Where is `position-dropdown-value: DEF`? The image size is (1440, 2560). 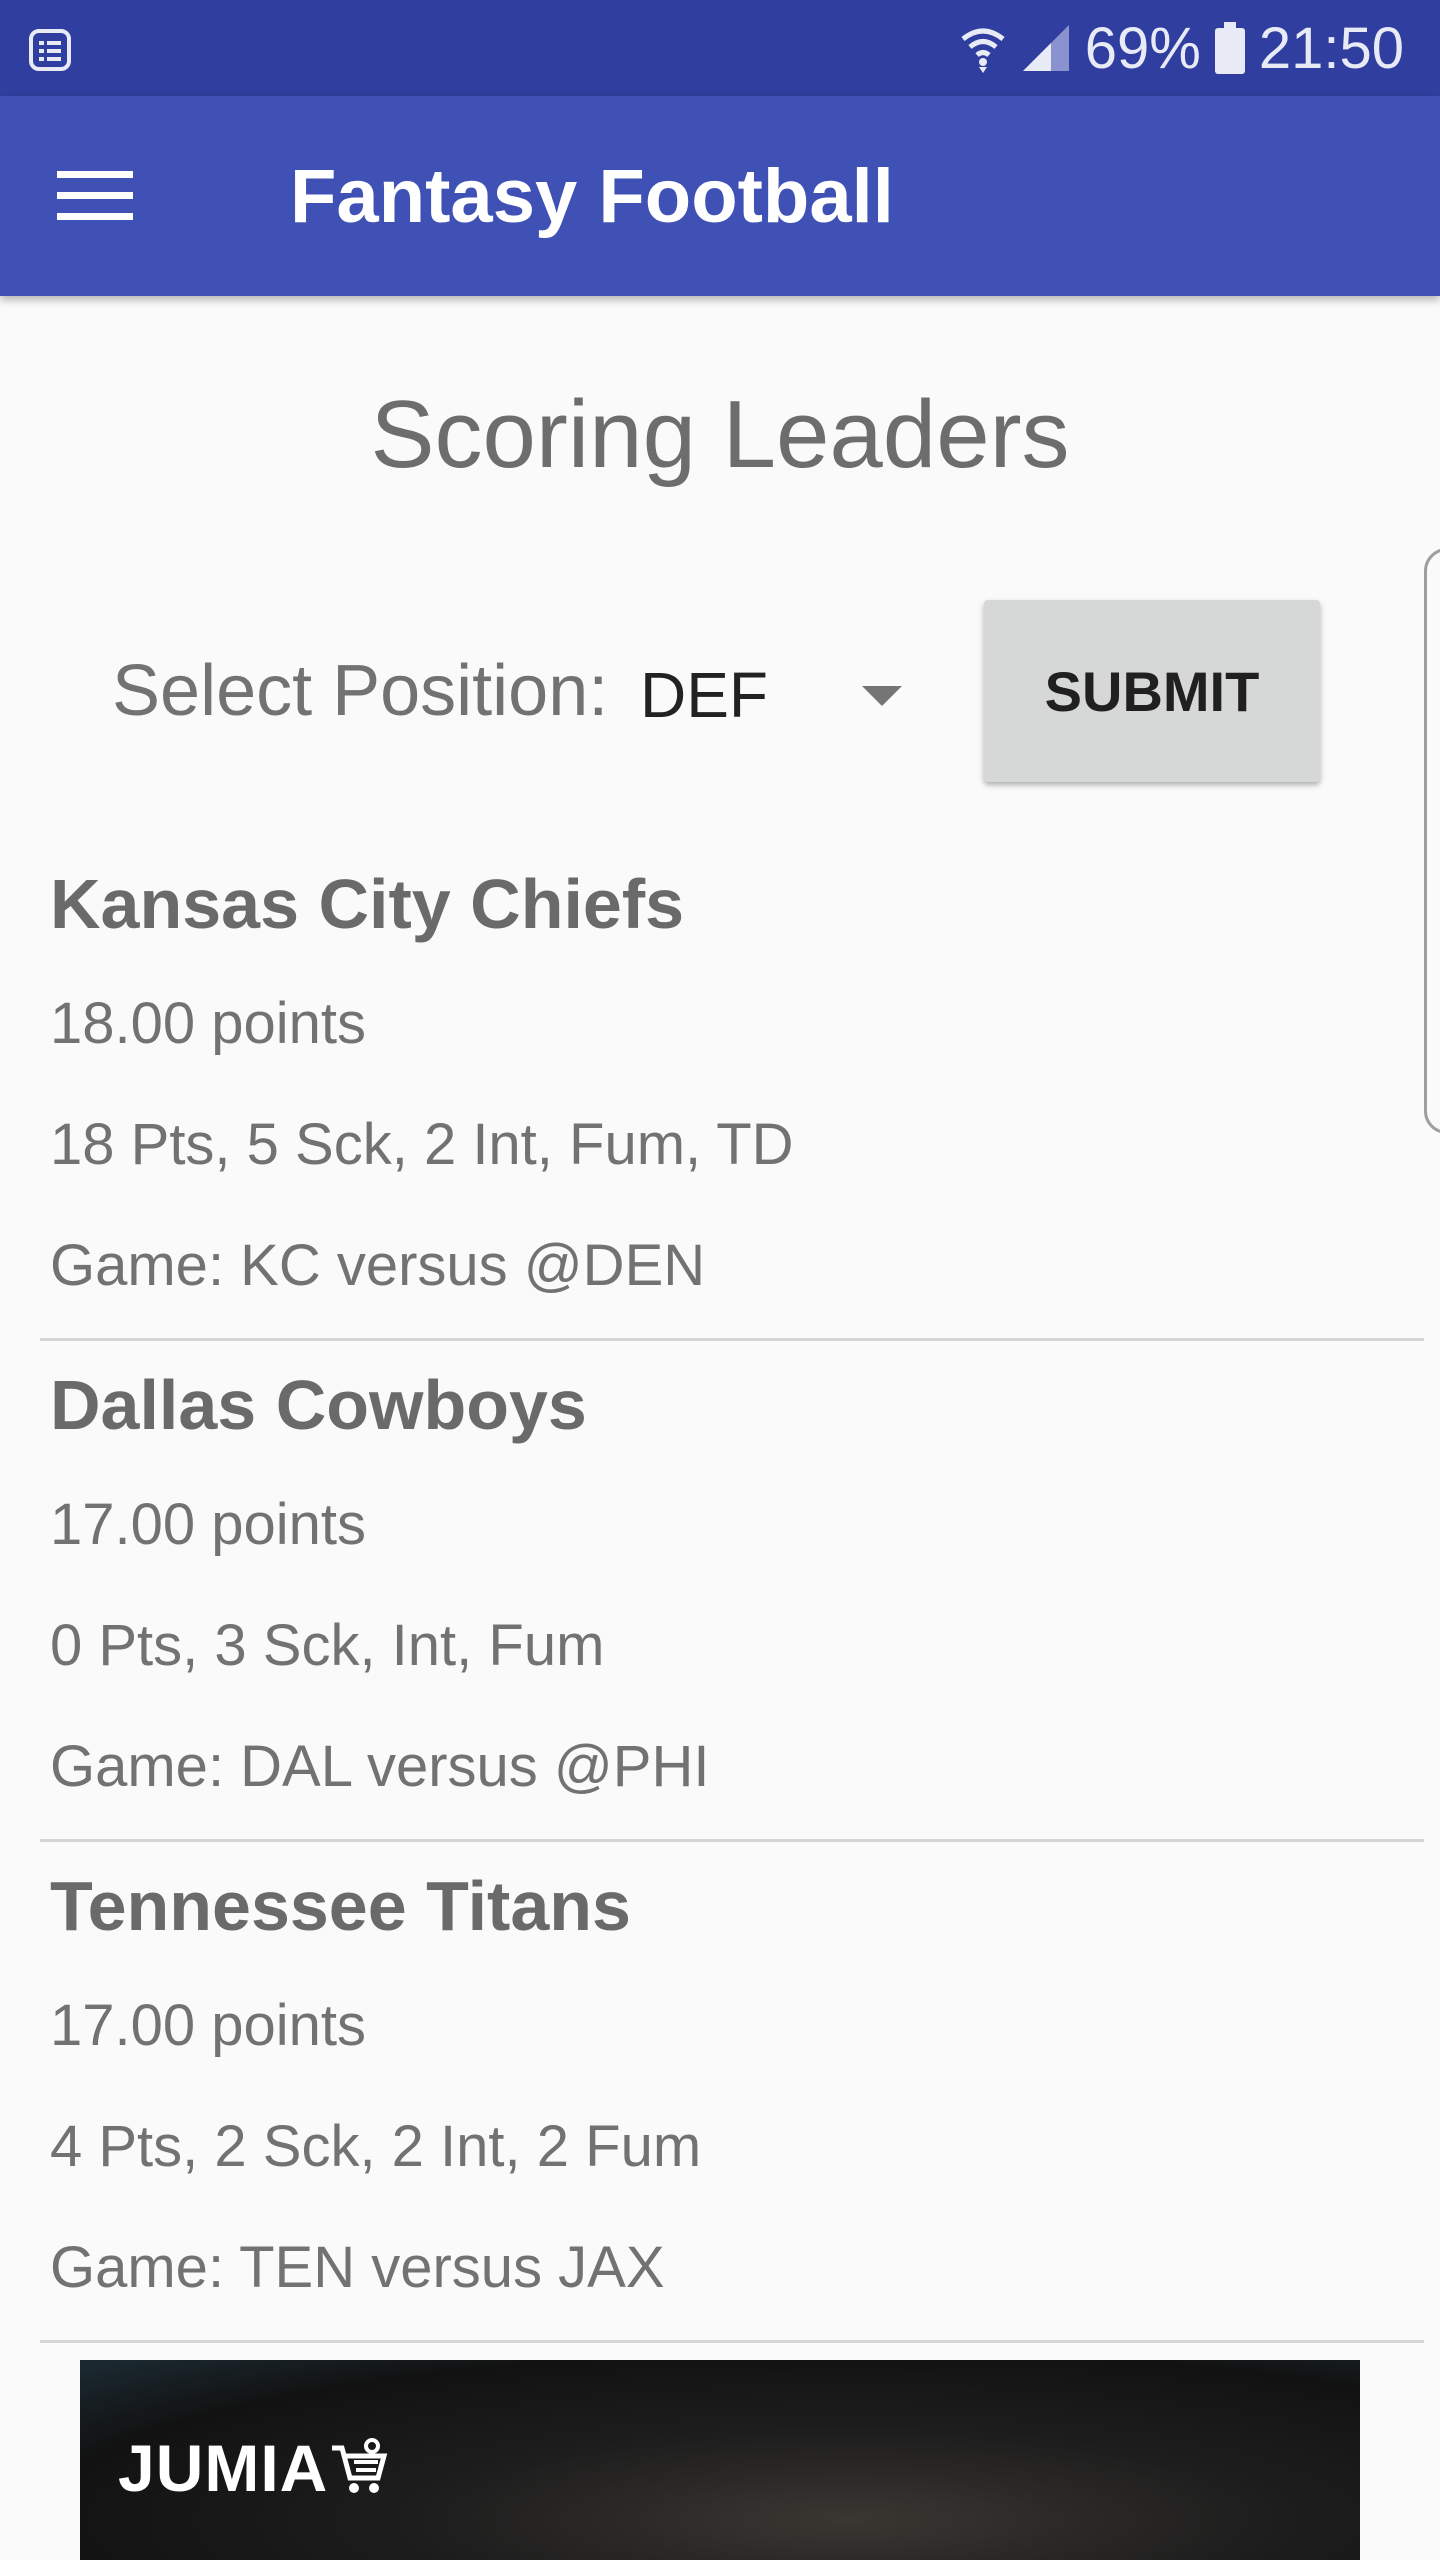
position-dropdown-value: DEF is located at coordinates (704, 695).